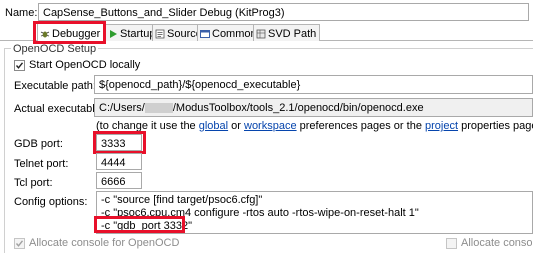  Describe the element at coordinates (160, 34) in the screenshot. I see `source-icon` at that location.